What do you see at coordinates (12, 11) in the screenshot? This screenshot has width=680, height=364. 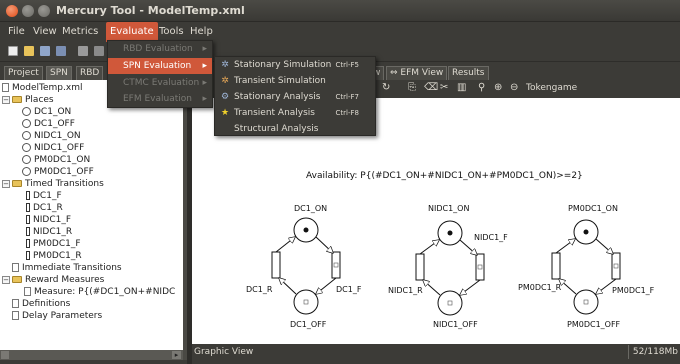 I see `close-window-button` at bounding box center [12, 11].